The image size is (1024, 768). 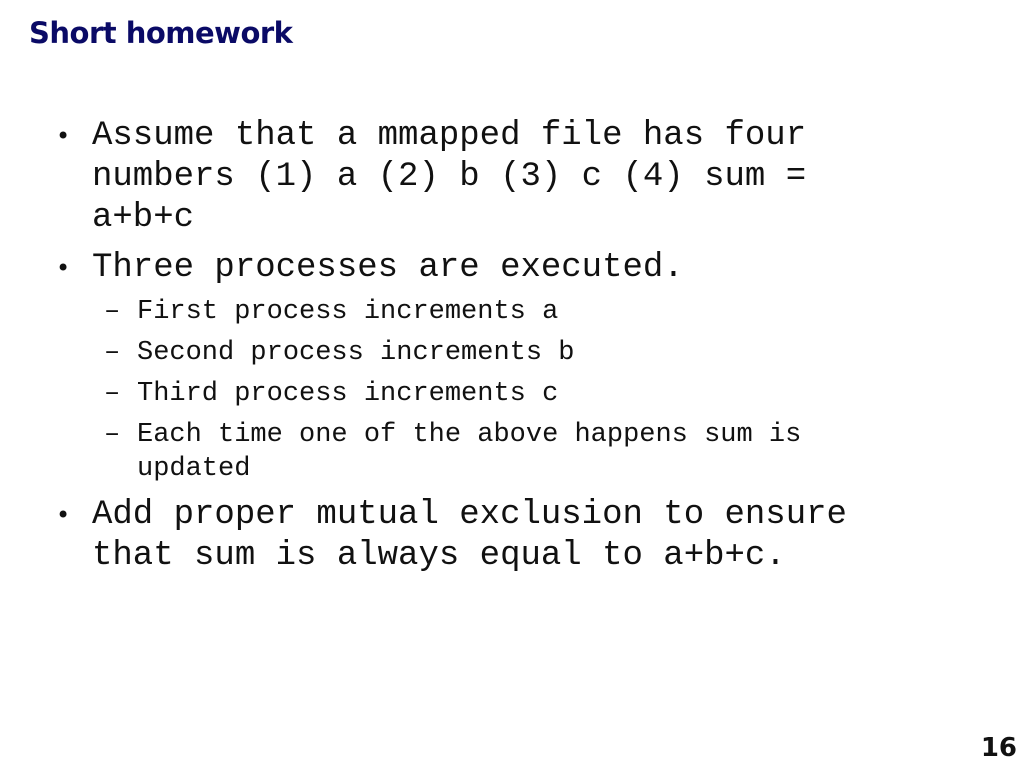 I want to click on bullet-text-line: Add proper mutual exclusion to ensure, so click(x=469, y=515).